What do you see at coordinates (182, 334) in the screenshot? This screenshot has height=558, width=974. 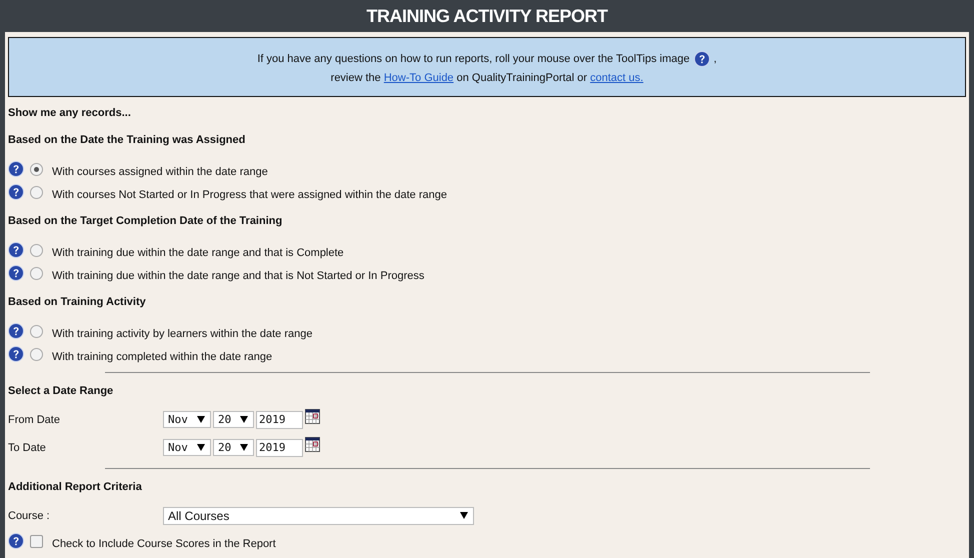 I see `option-label: With training activity by learners within the date range` at bounding box center [182, 334].